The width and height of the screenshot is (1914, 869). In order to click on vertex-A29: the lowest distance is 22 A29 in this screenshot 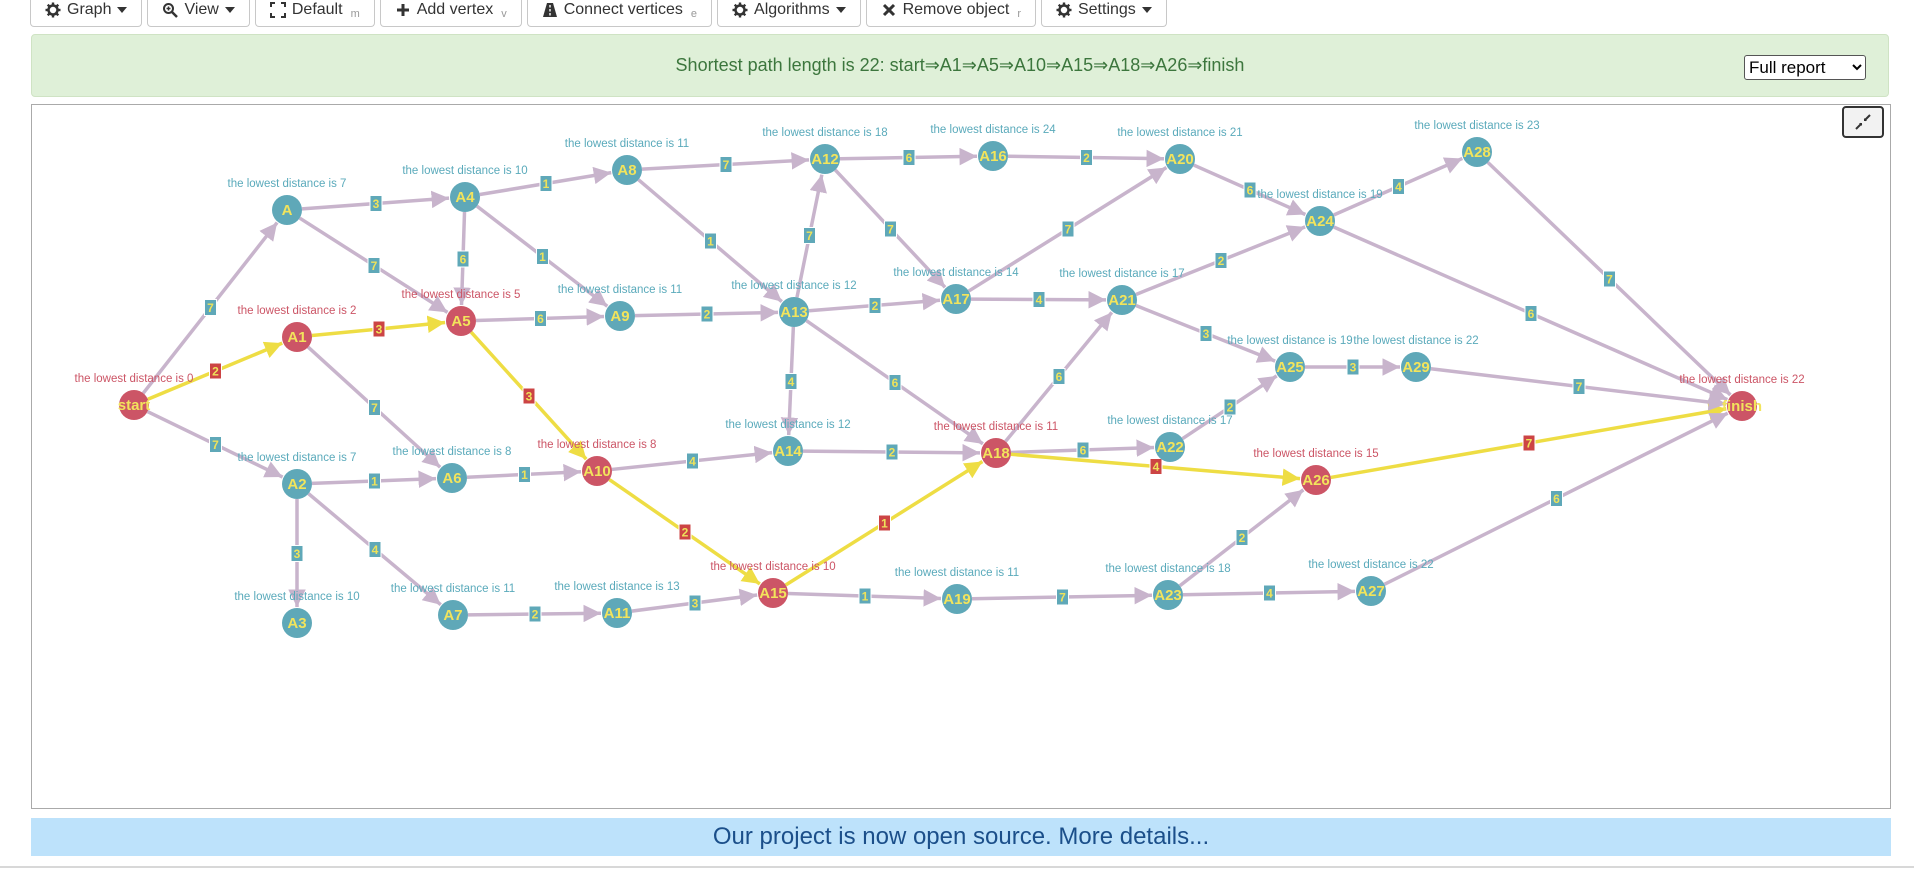, I will do `click(1416, 358)`.